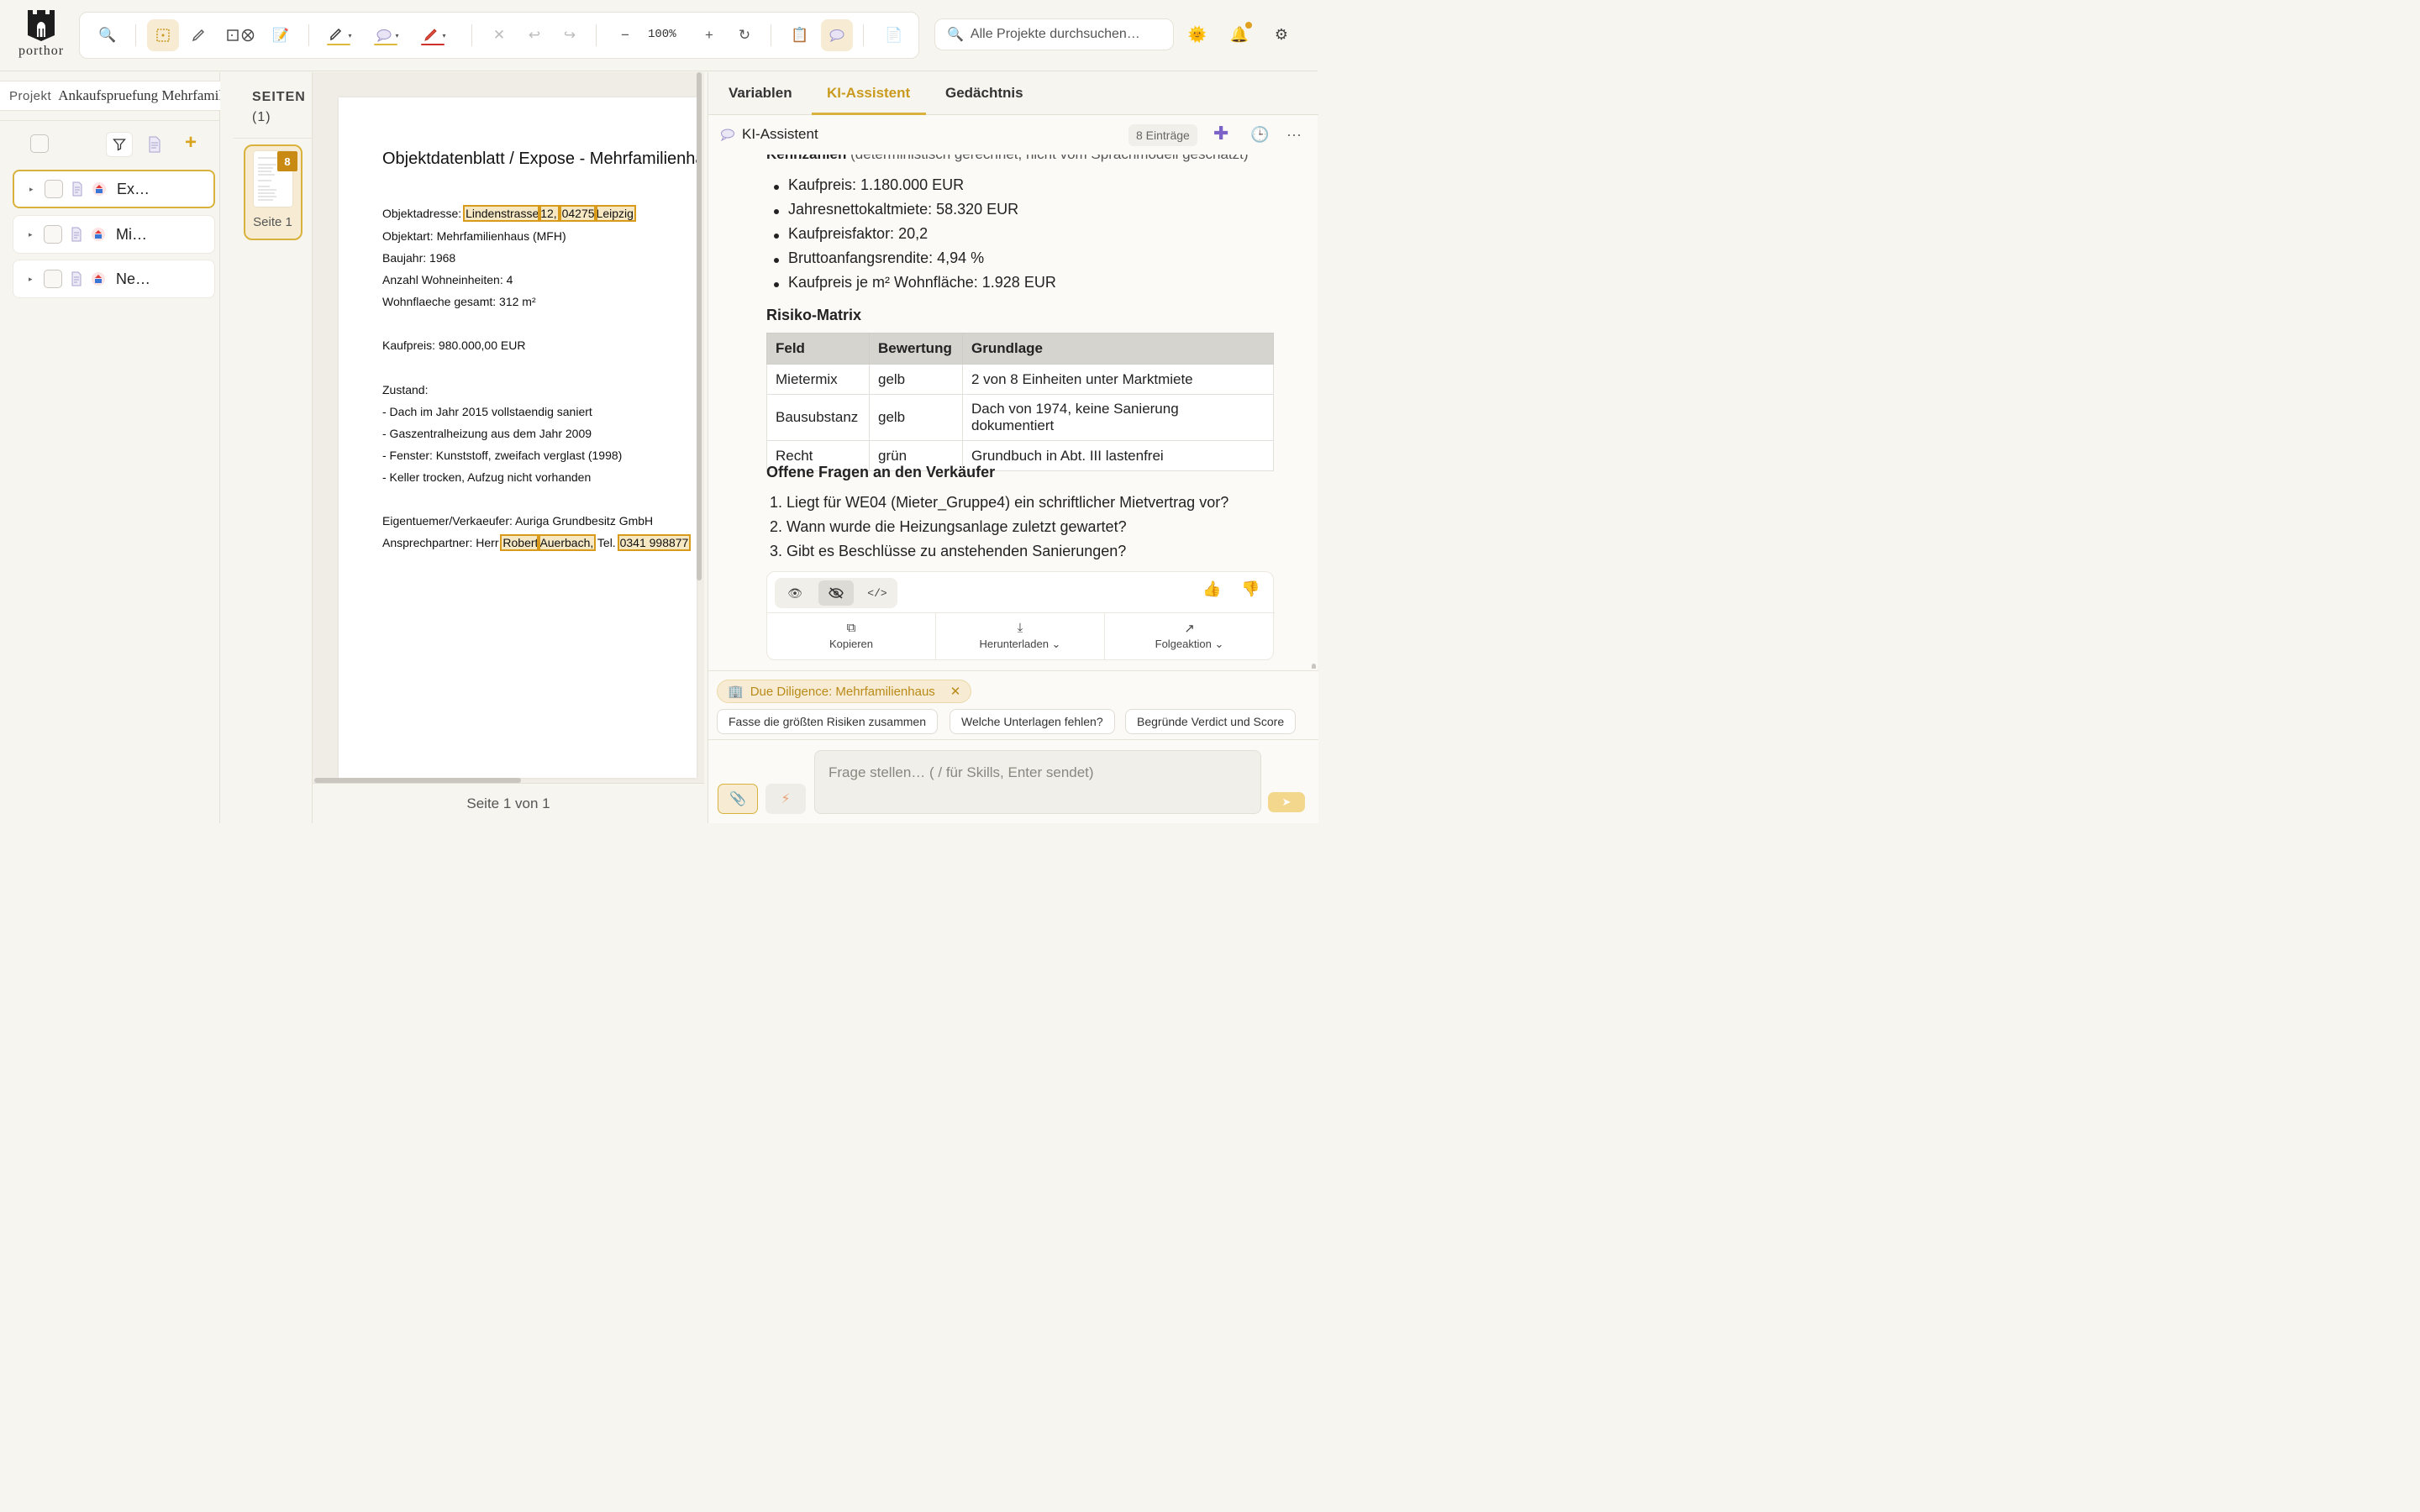 This screenshot has height=1512, width=2420. What do you see at coordinates (578, 213) in the screenshot?
I see `highlight-zip: 04275` at bounding box center [578, 213].